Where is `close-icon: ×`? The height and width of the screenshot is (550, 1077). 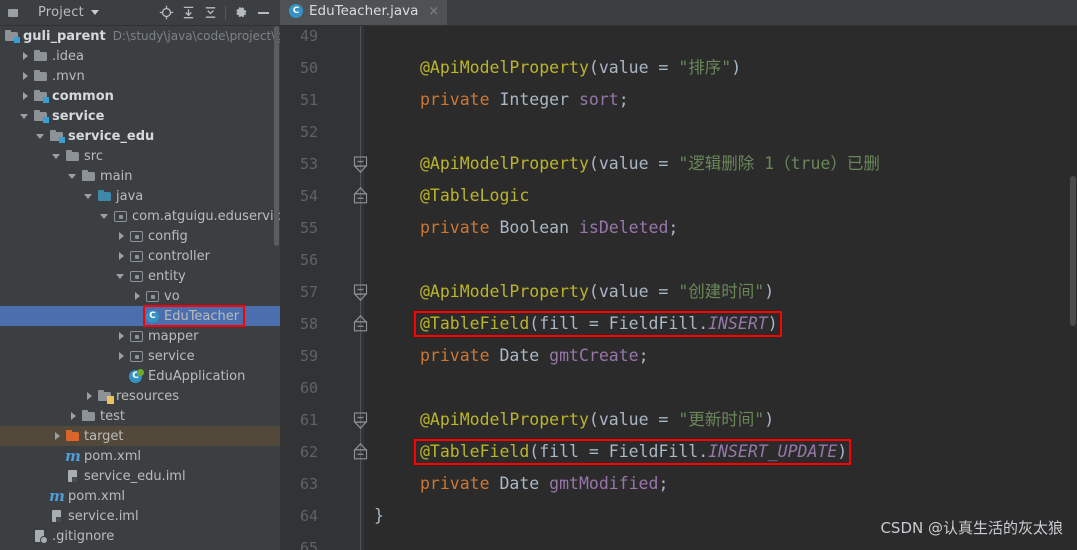 close-icon: × is located at coordinates (433, 11).